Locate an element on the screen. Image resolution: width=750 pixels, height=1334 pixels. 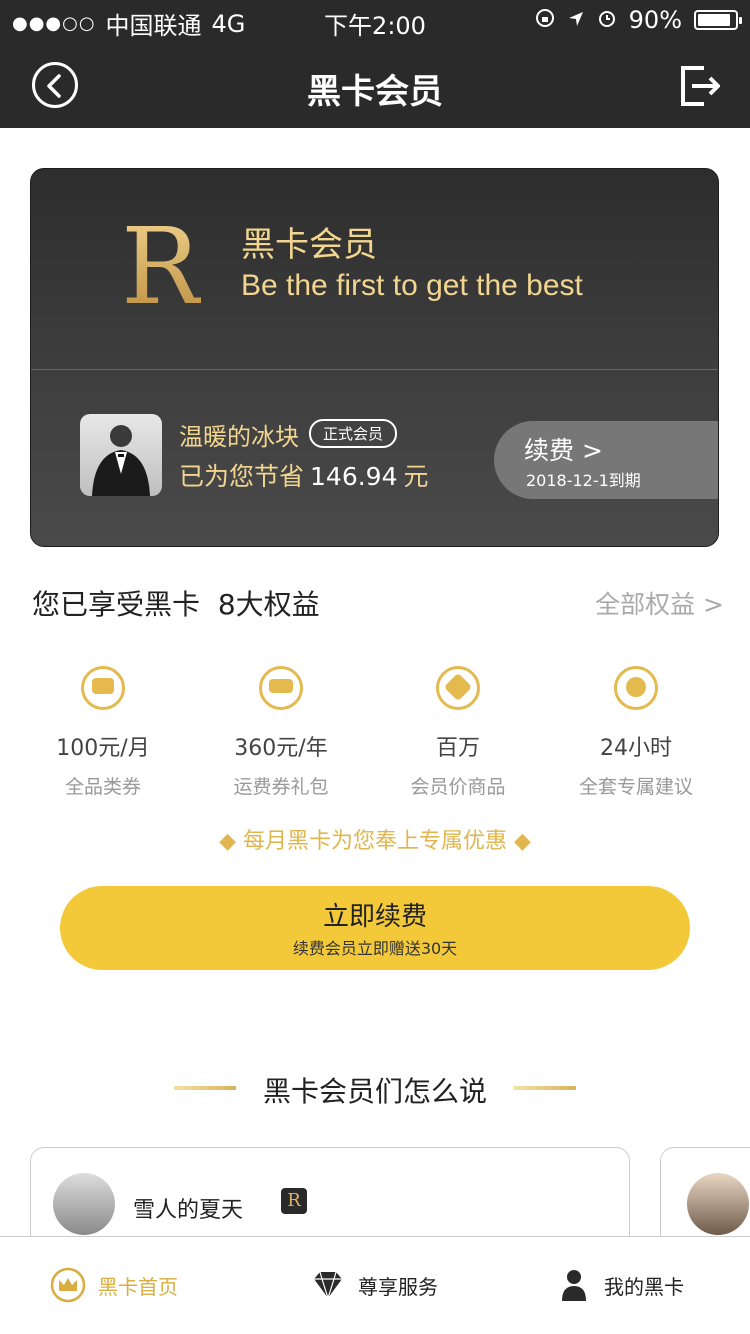
benefit-label: 会员价商品 is located at coordinates (458, 787).